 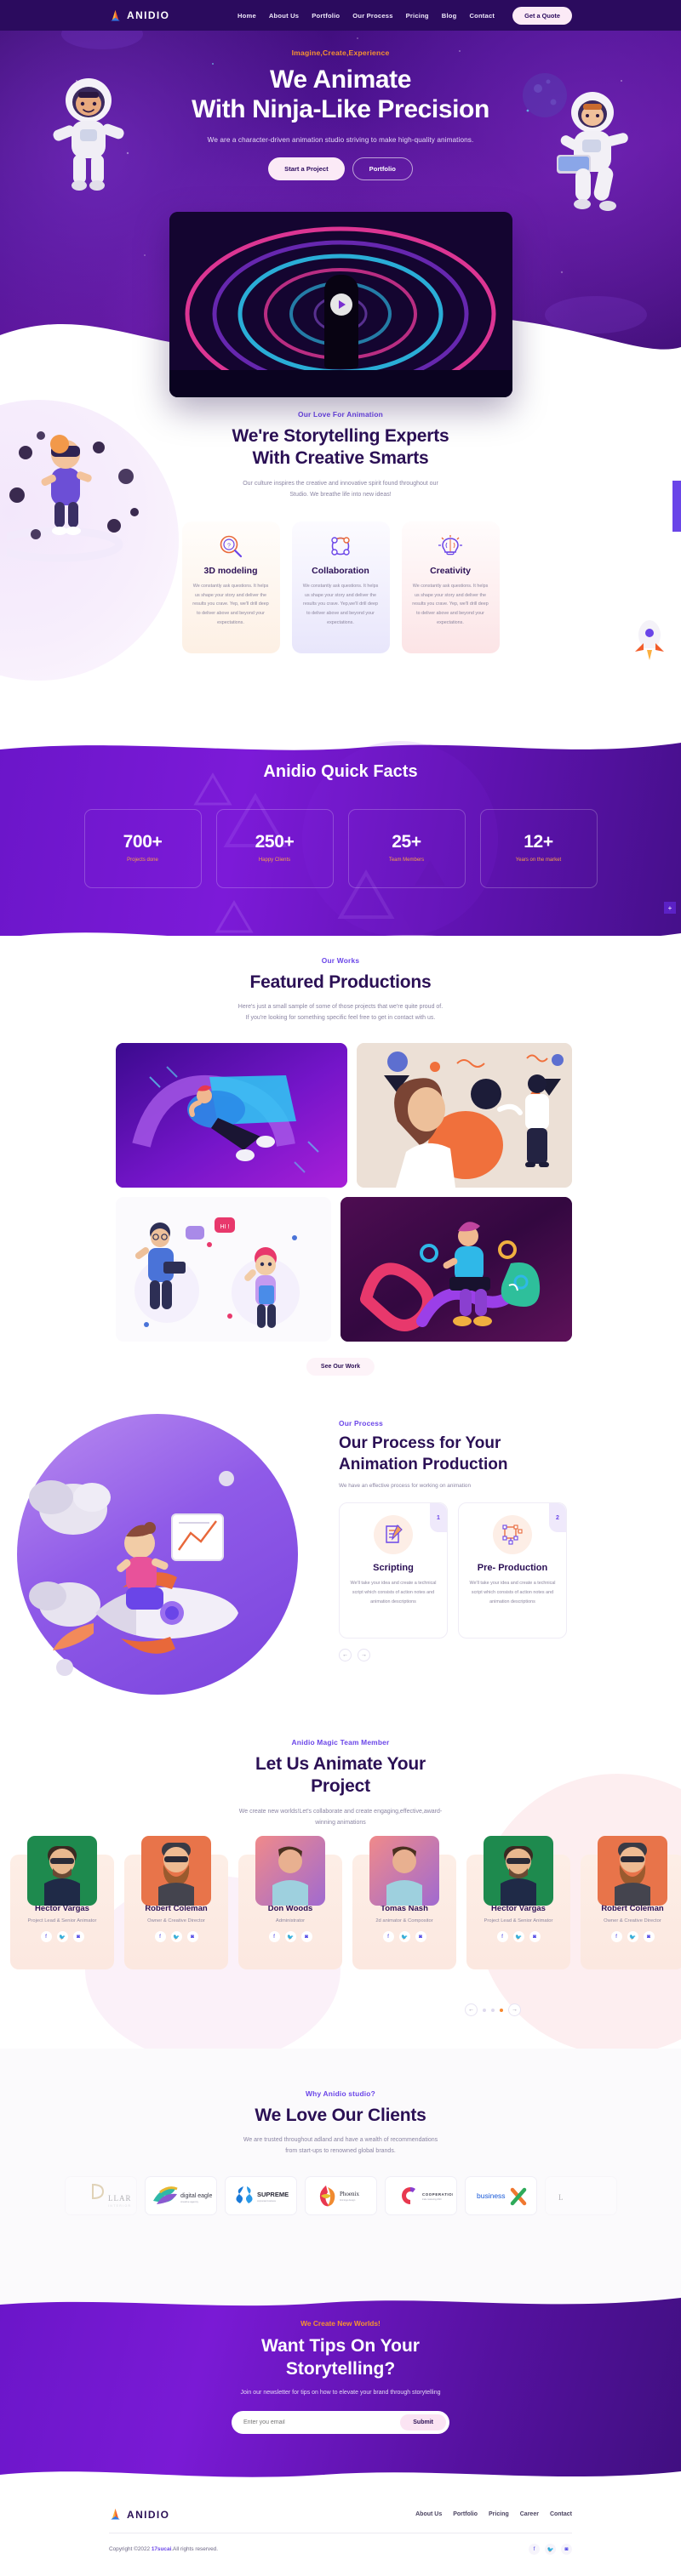 What do you see at coordinates (119, 2206) in the screenshot?
I see `svg-text: INTERIORS` at bounding box center [119, 2206].